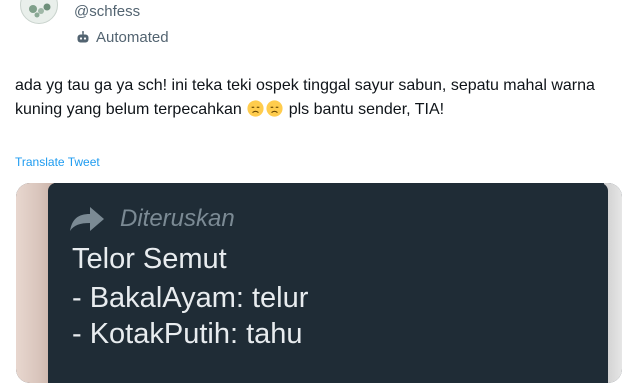 The width and height of the screenshot is (640, 383). I want to click on bot-icon, so click(83, 37).